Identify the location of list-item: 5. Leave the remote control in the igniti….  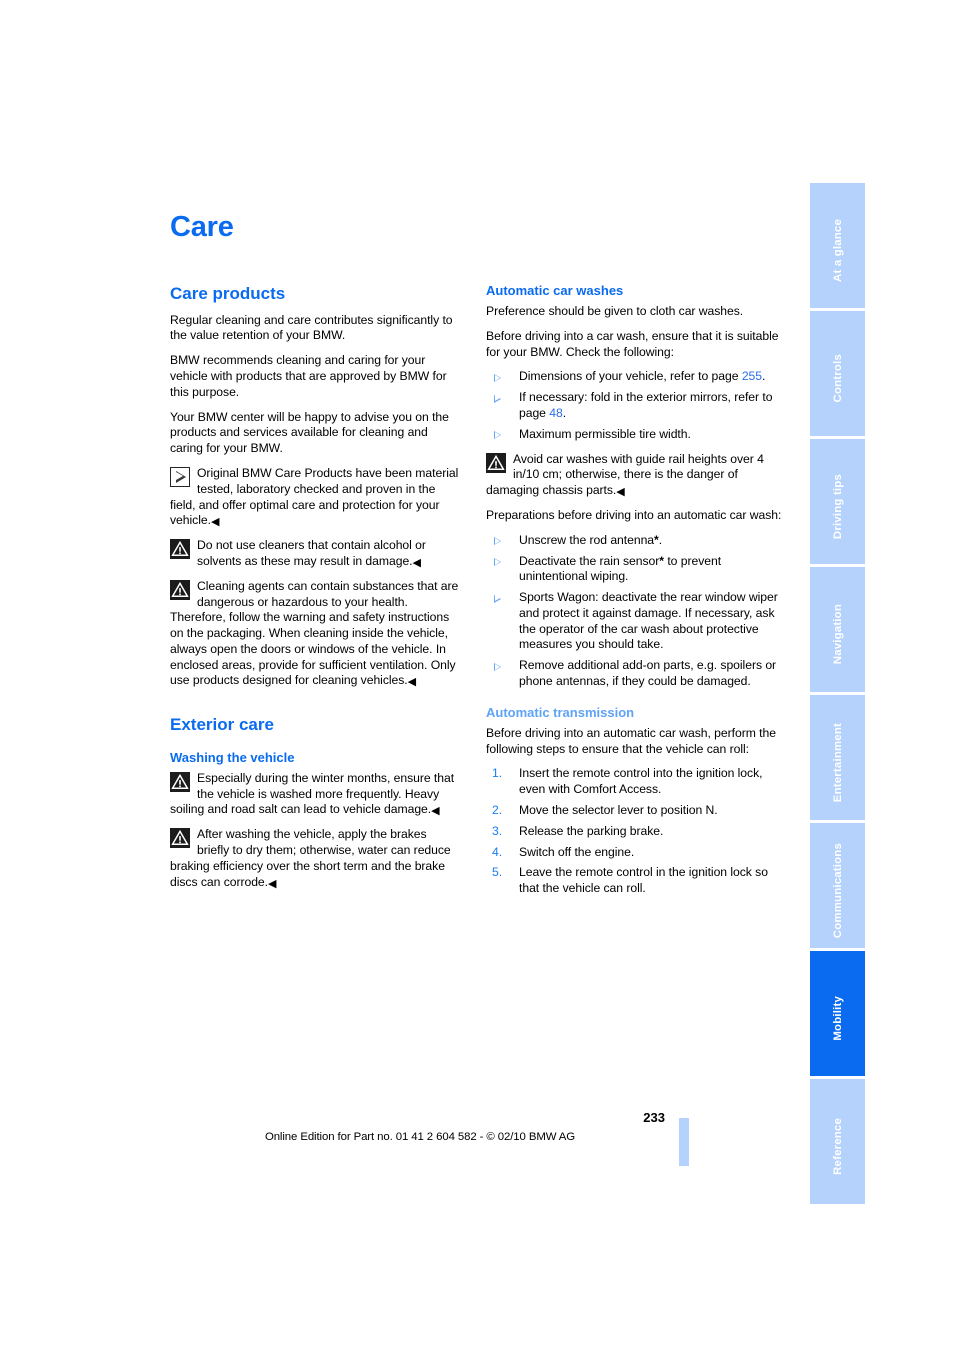
(636, 881).